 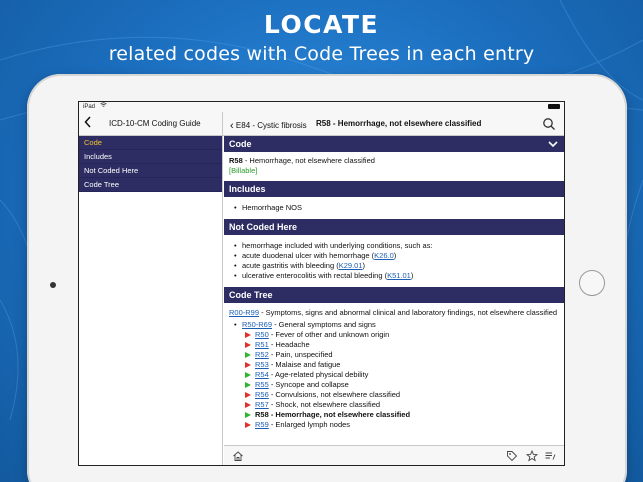 I want to click on code-link-k29-01: K29.01, so click(x=351, y=265).